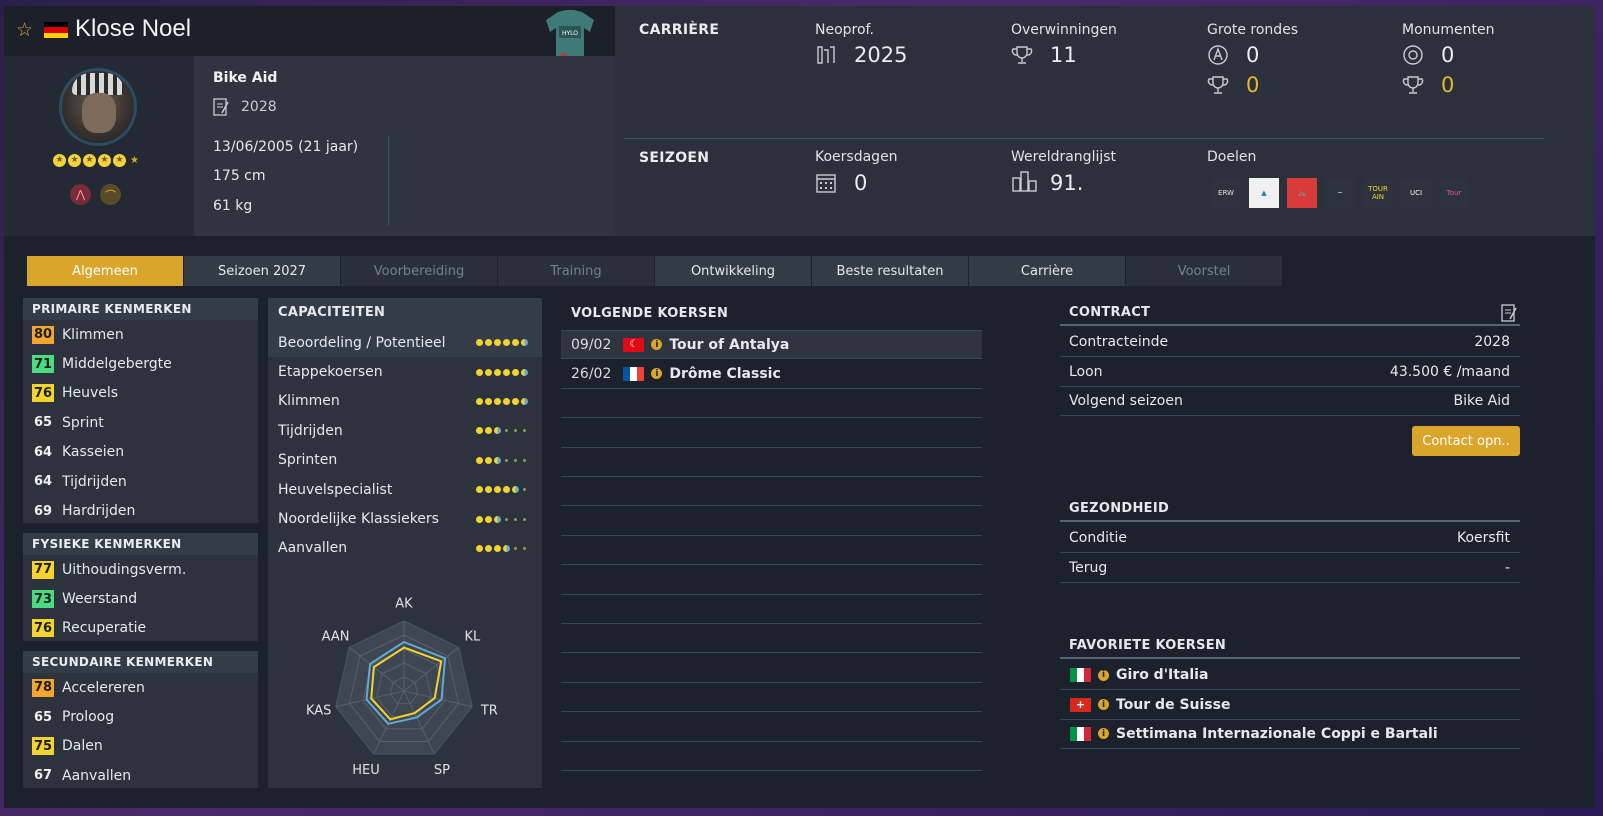 This screenshot has width=1603, height=816. Describe the element at coordinates (1047, 271) in the screenshot. I see `tab-carrière: Carrière` at that location.